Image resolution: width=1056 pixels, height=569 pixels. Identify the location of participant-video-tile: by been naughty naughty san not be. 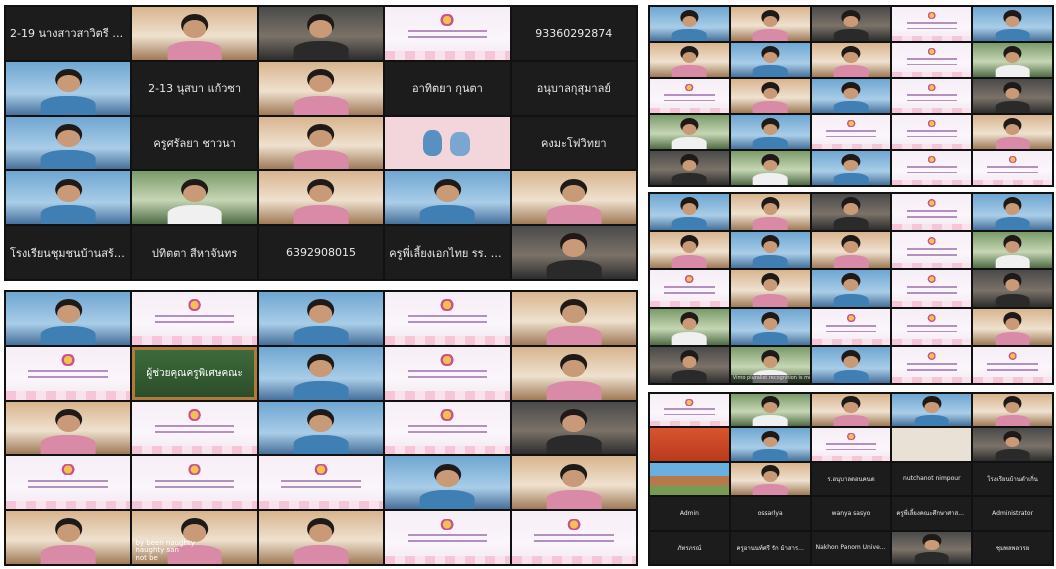
(194, 537).